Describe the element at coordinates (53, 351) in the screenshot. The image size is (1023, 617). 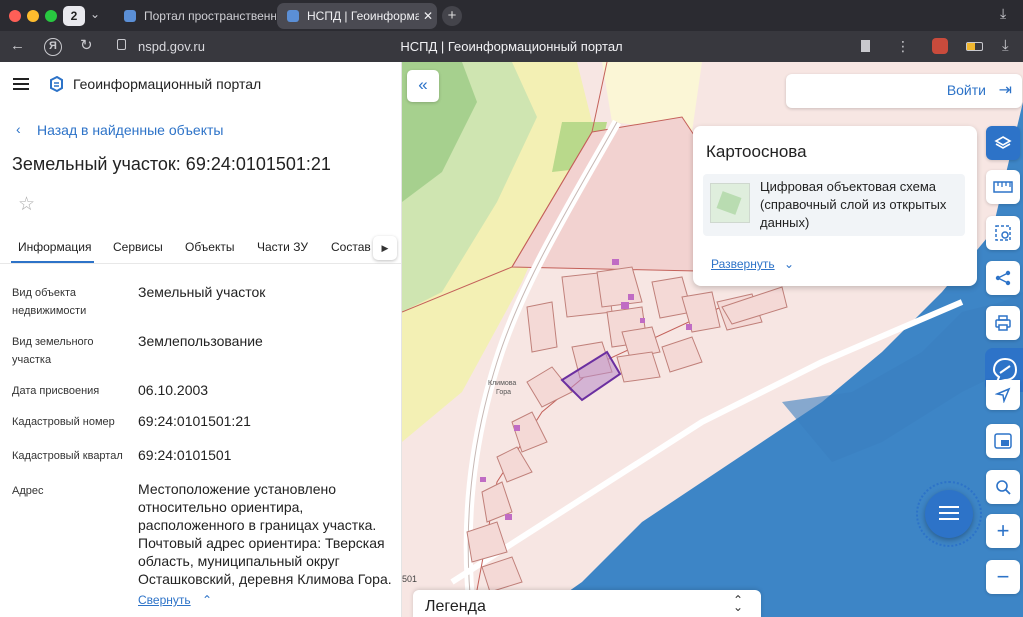
I see `property-label: Вид земельного участка` at that location.